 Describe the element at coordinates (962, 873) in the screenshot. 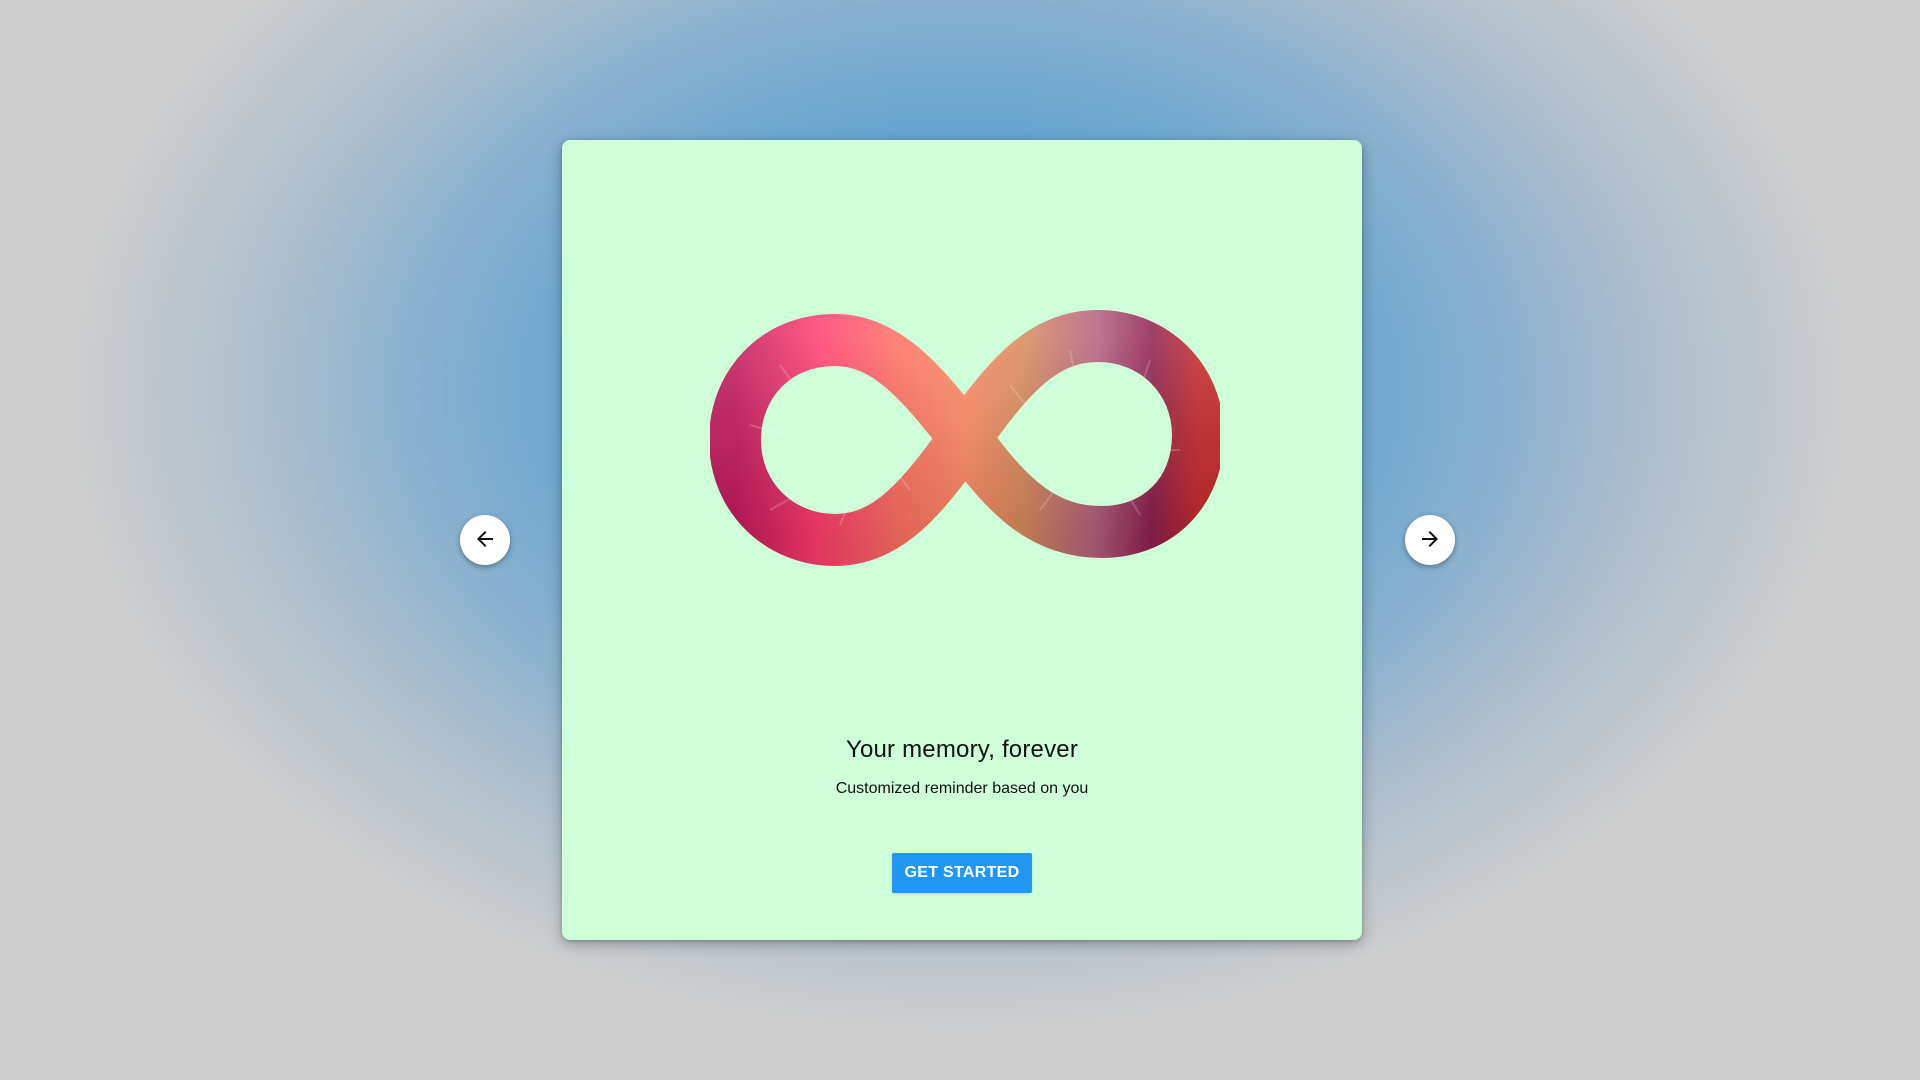

I see `get-started-button: GET STARTED` at that location.